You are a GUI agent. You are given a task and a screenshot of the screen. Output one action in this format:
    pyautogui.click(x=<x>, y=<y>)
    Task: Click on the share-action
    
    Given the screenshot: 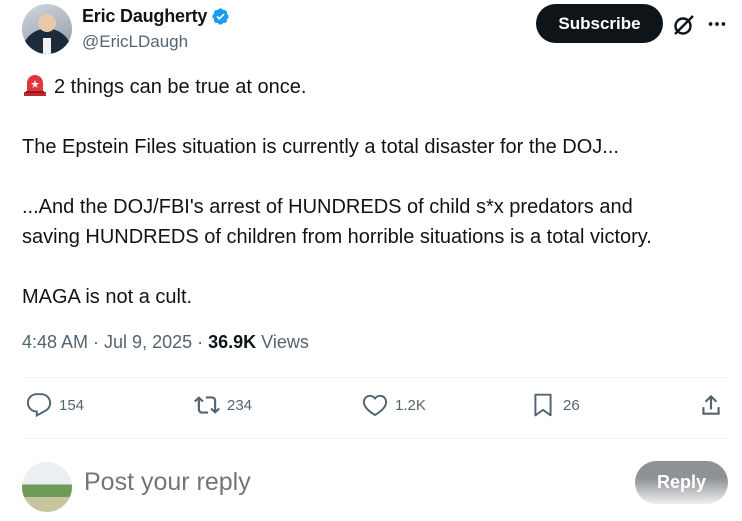 What is the action you would take?
    pyautogui.click(x=711, y=405)
    